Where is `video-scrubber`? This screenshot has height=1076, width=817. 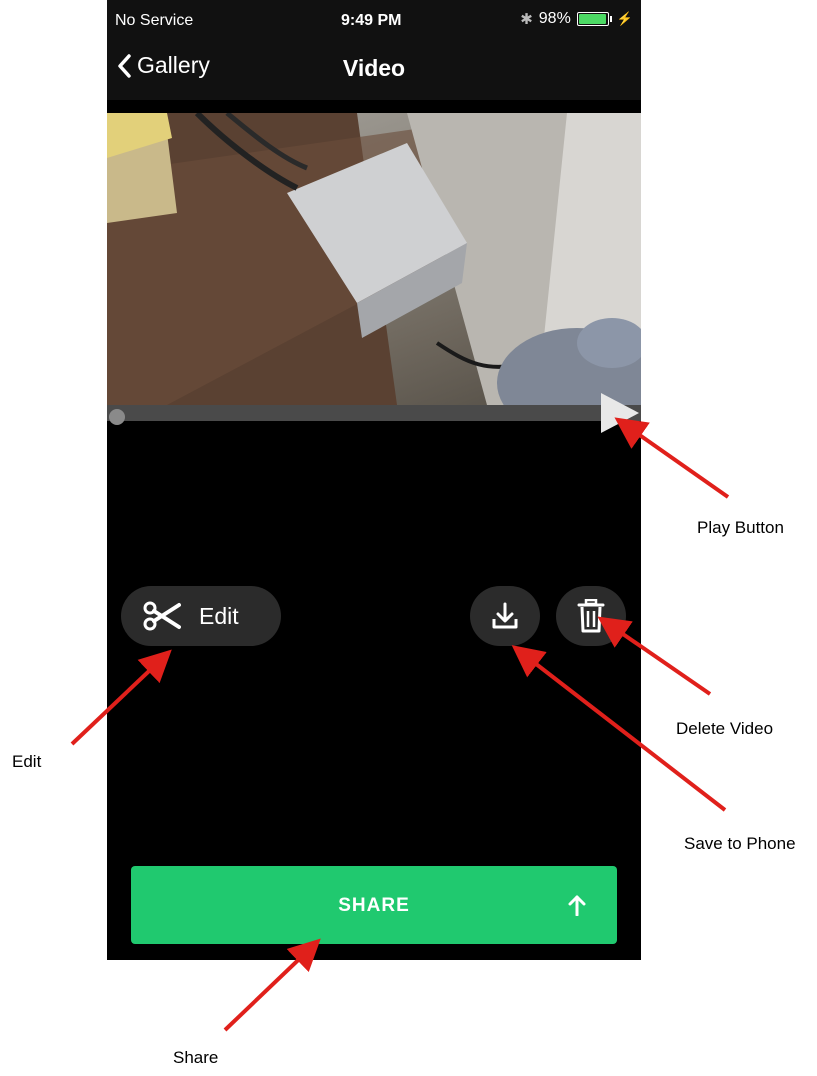
video-scrubber is located at coordinates (374, 413).